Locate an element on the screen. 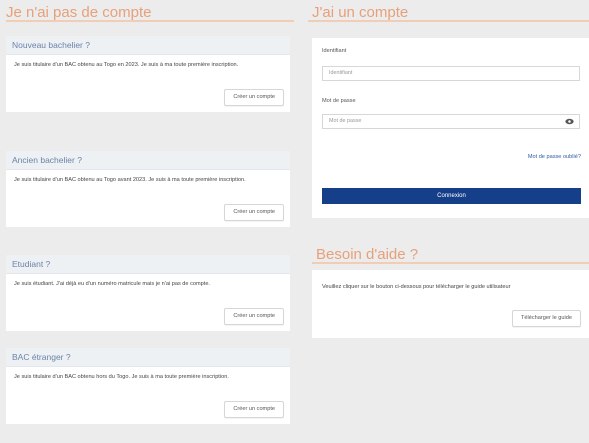 This screenshot has width=589, height=443. identifier-label: Identifiant is located at coordinates (334, 51).